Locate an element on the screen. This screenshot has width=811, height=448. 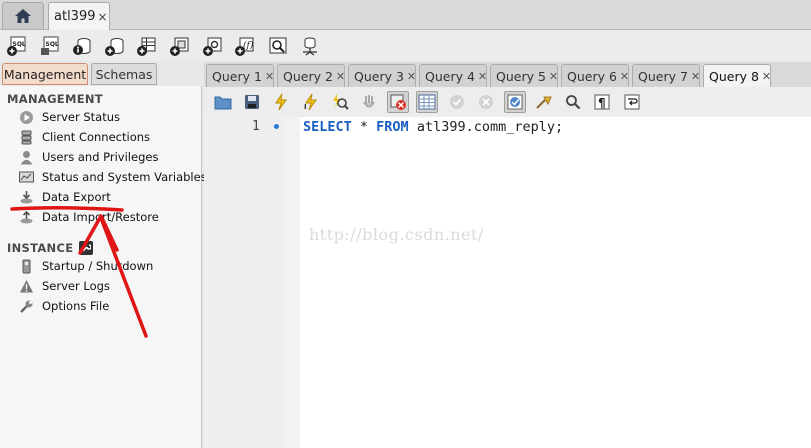
connection-tab: atl399 × is located at coordinates (79, 16).